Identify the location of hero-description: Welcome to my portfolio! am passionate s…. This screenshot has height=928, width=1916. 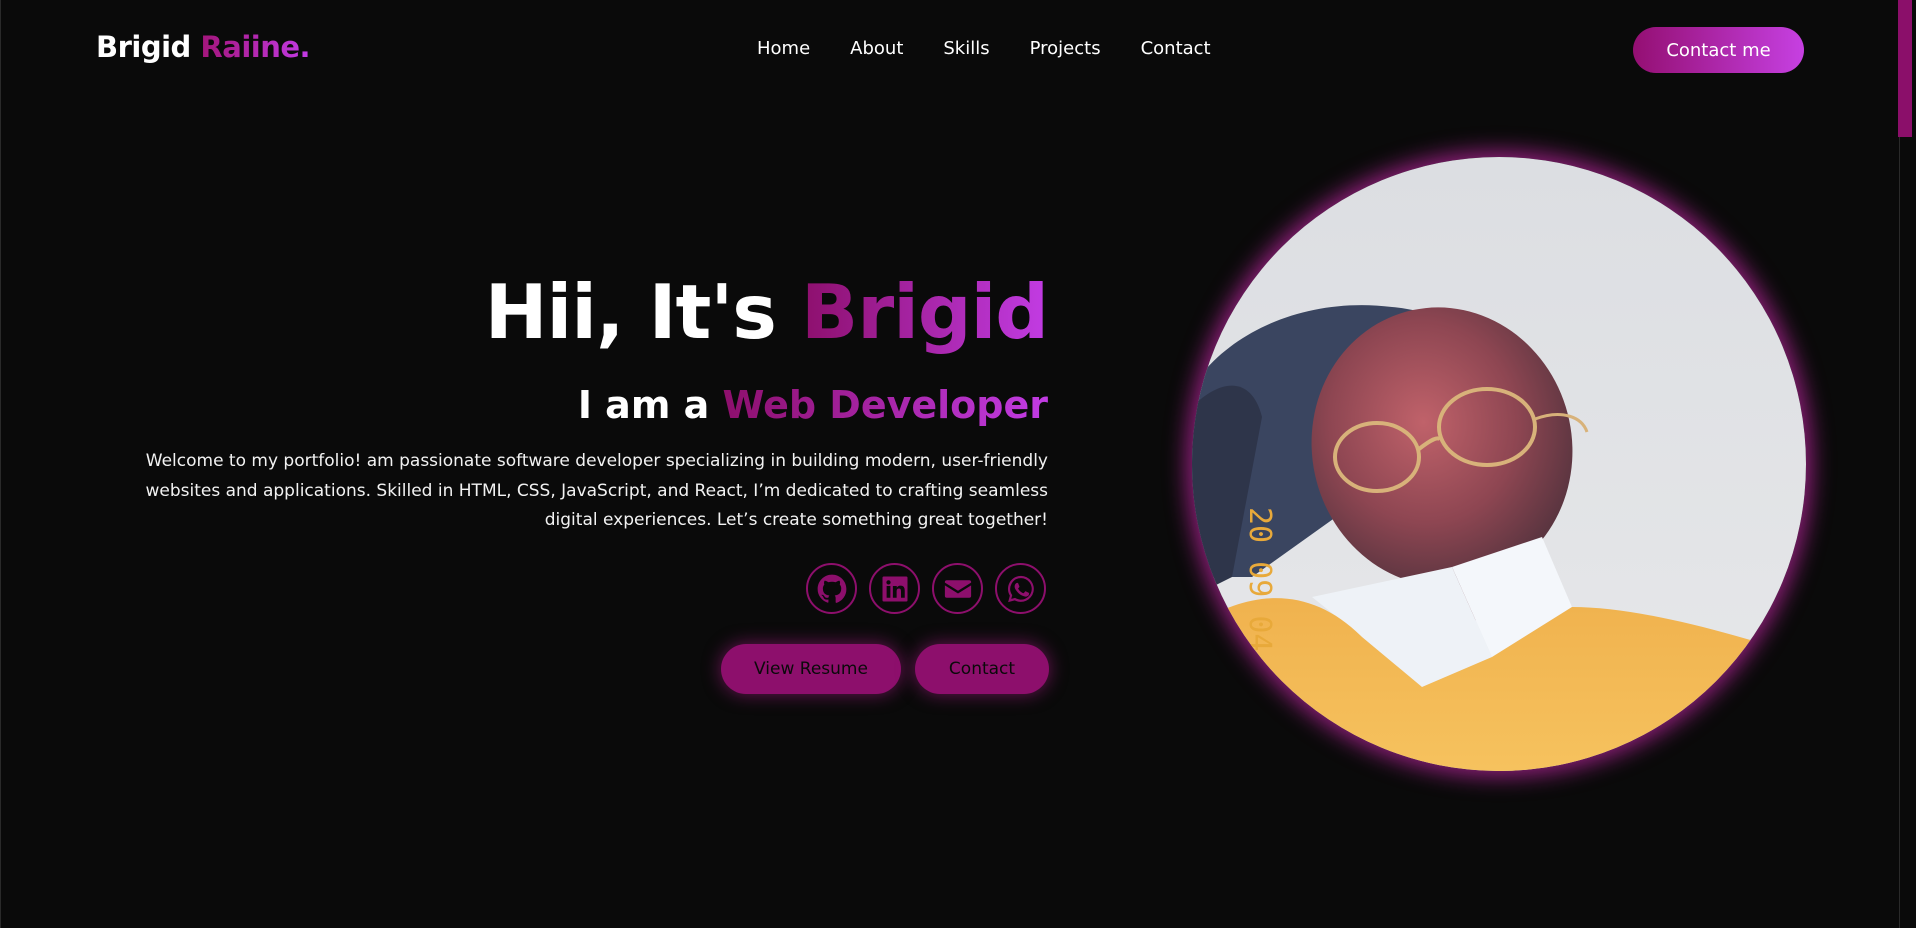
(596, 490).